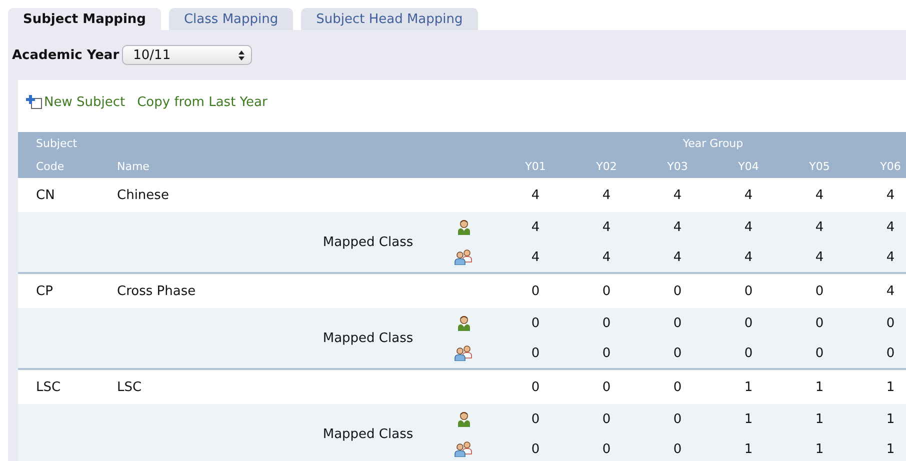 The width and height of the screenshot is (906, 461). I want to click on column-header: Y03, so click(677, 167).